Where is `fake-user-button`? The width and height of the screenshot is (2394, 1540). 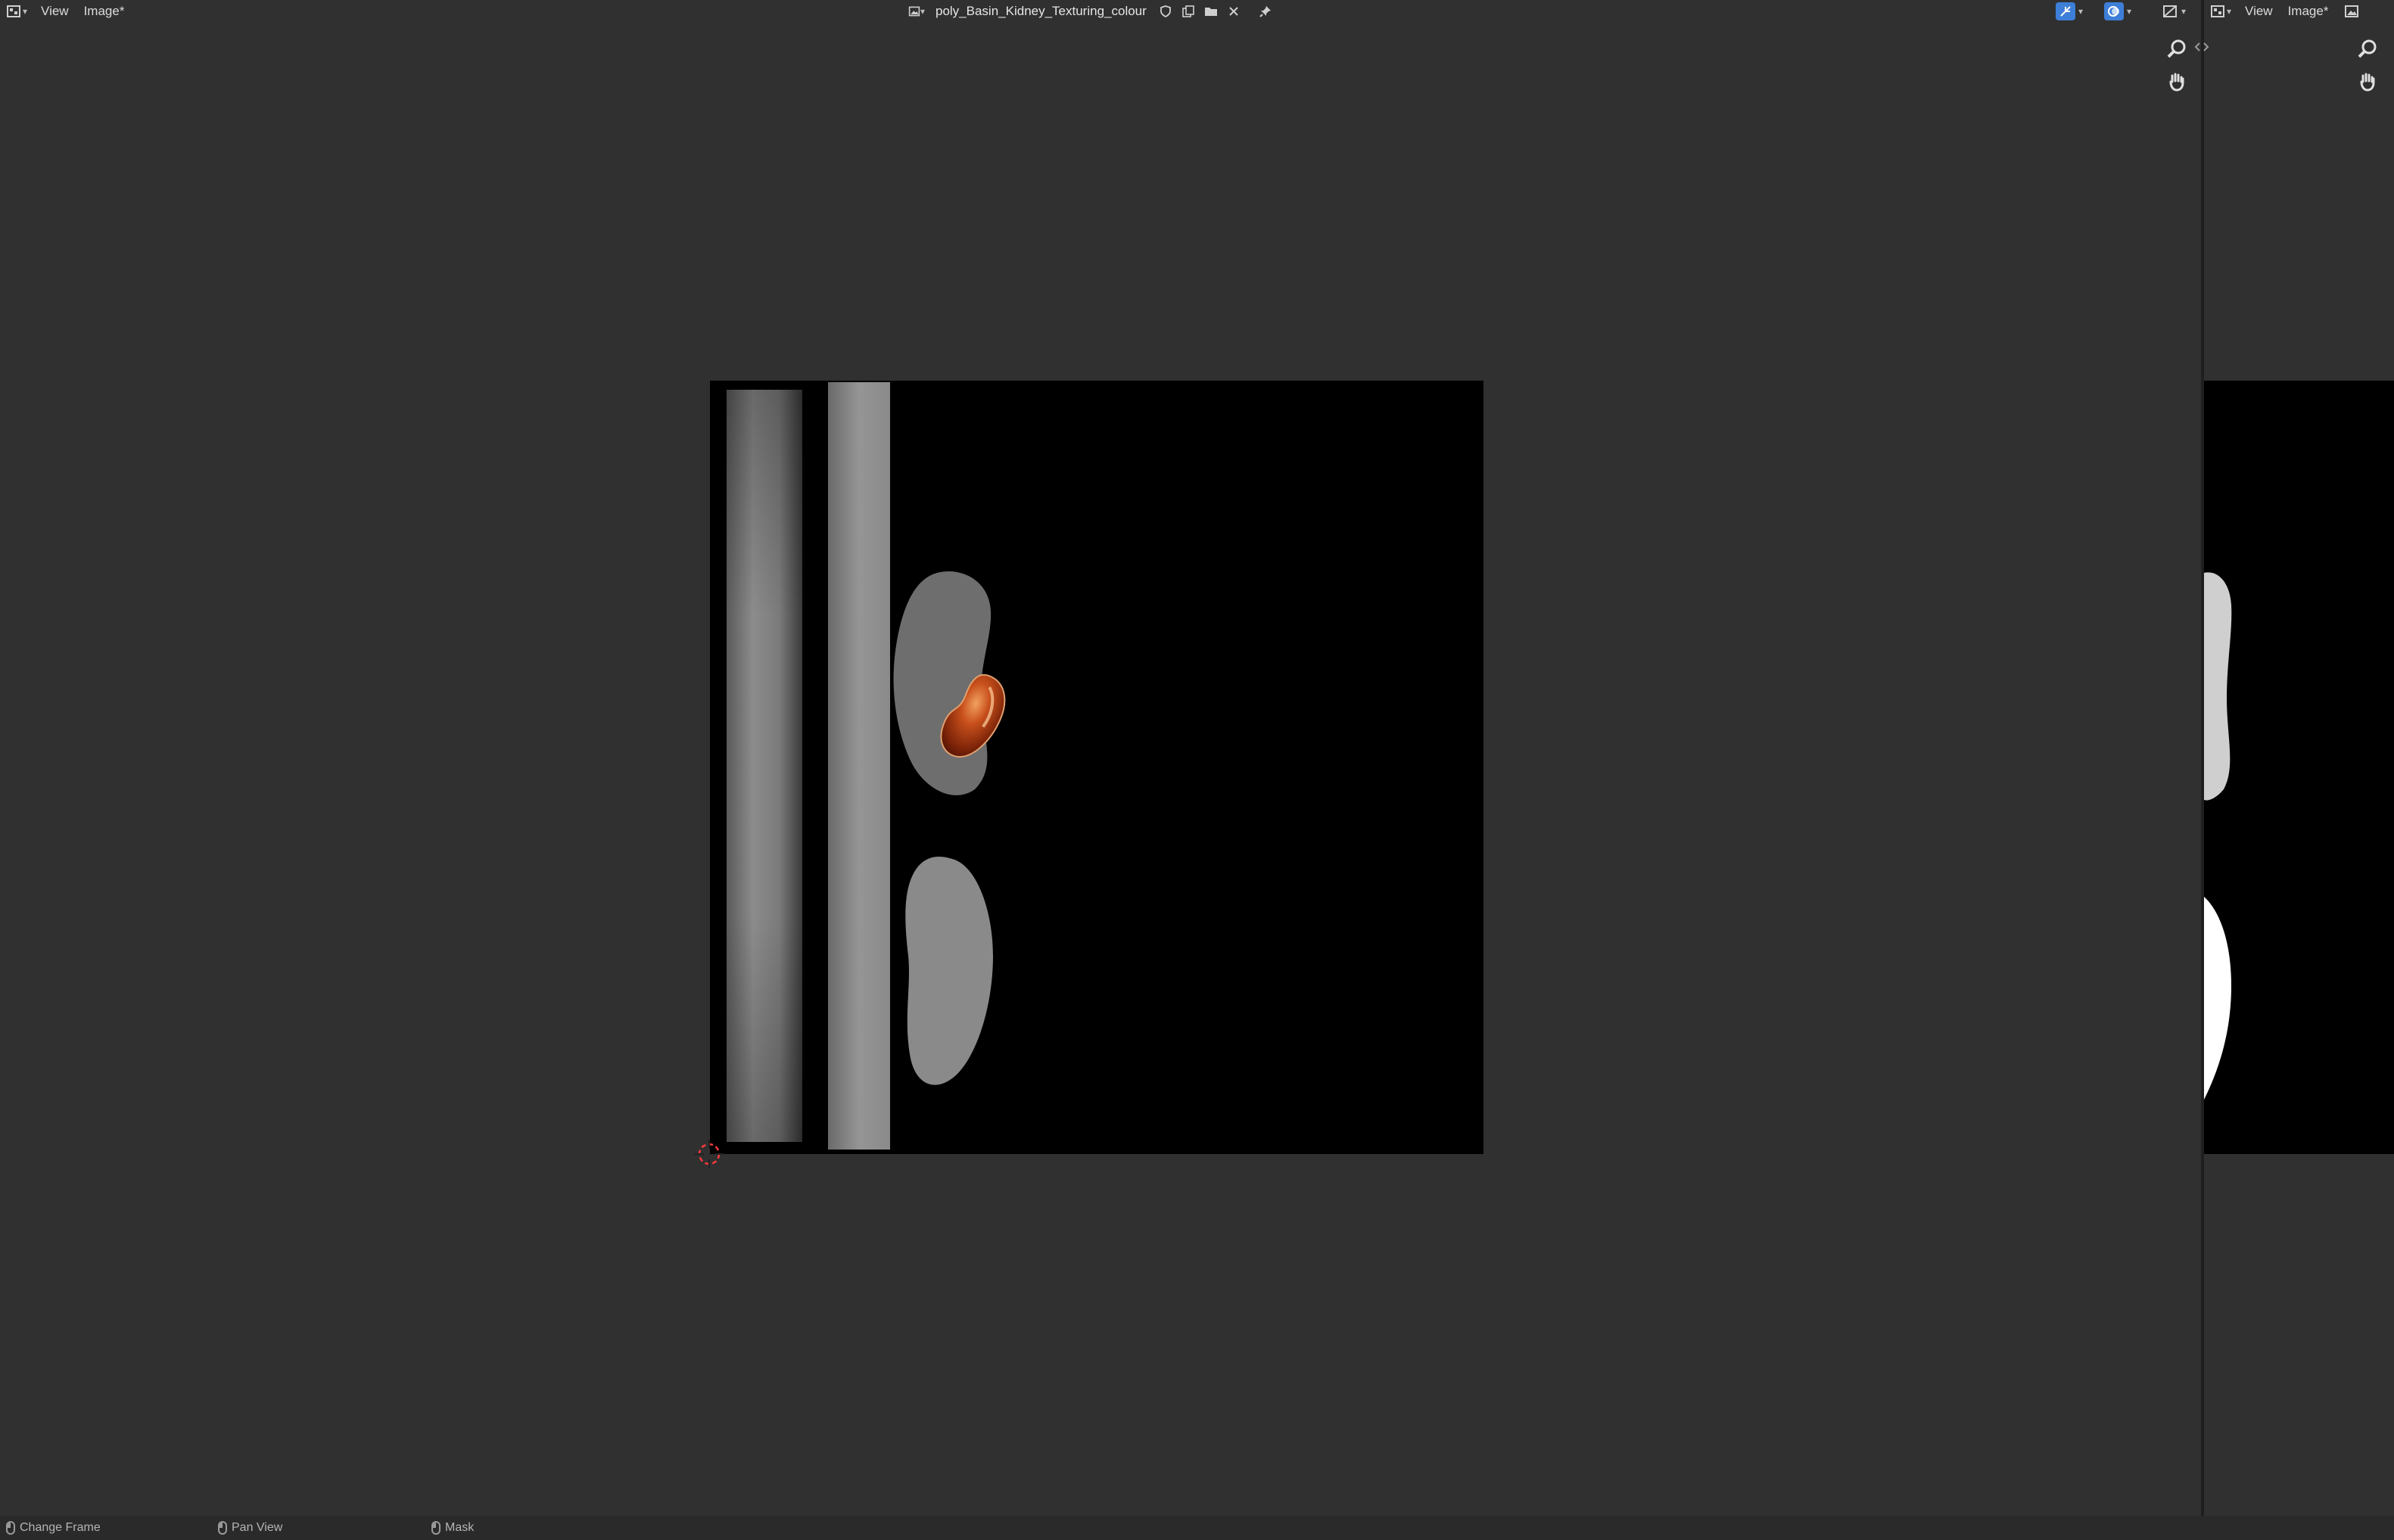
fake-user-button is located at coordinates (1165, 11).